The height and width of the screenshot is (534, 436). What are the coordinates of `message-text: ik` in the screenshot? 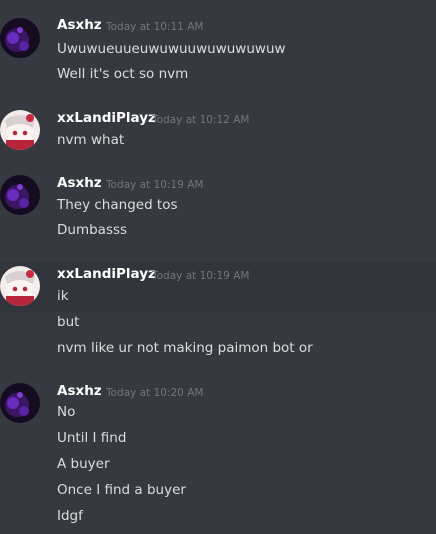 It's located at (63, 296).